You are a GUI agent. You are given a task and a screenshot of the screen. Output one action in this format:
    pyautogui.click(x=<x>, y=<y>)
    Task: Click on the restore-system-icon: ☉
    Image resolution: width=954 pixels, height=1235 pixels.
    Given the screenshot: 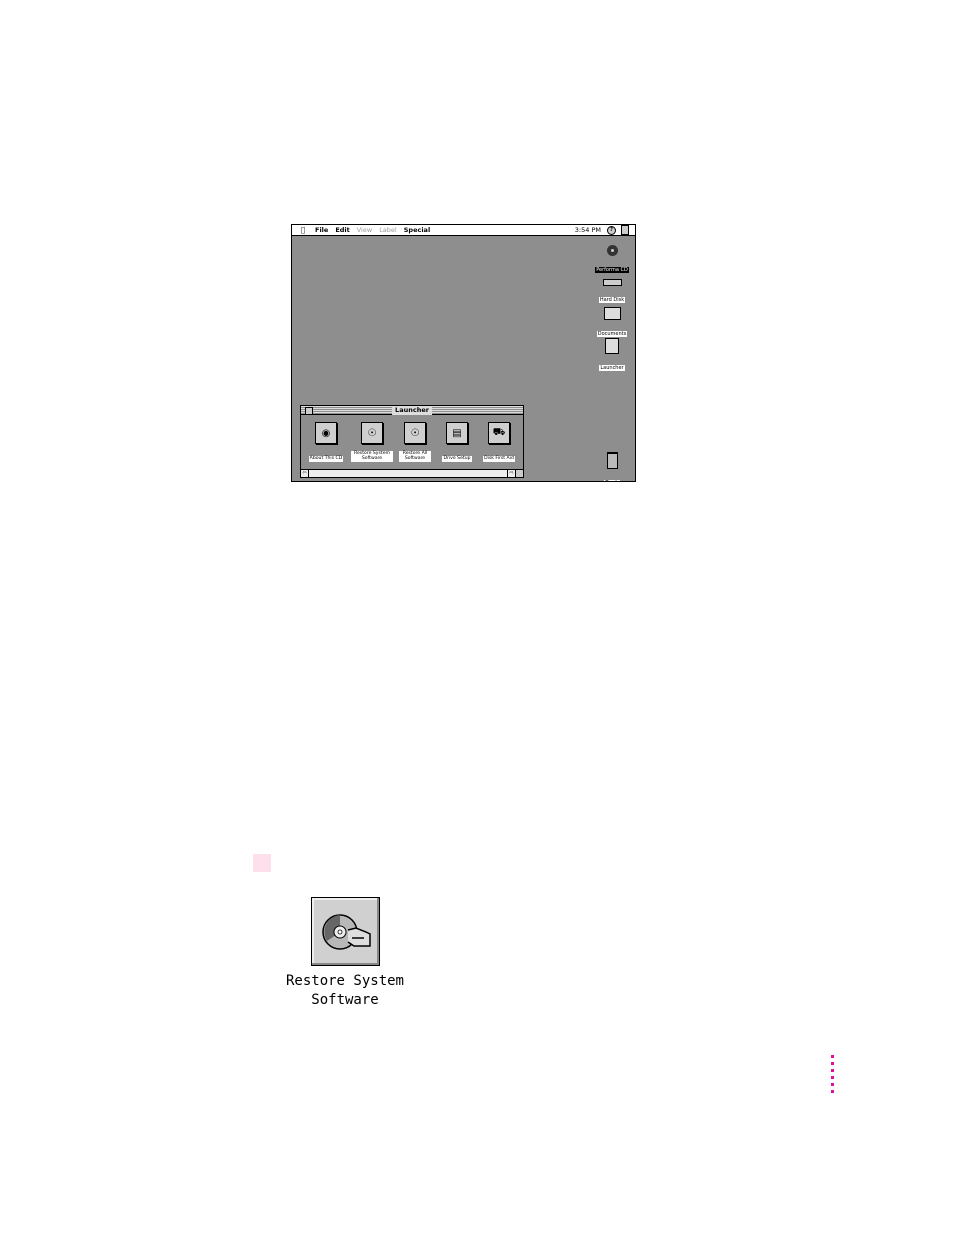 What is the action you would take?
    pyautogui.click(x=372, y=433)
    